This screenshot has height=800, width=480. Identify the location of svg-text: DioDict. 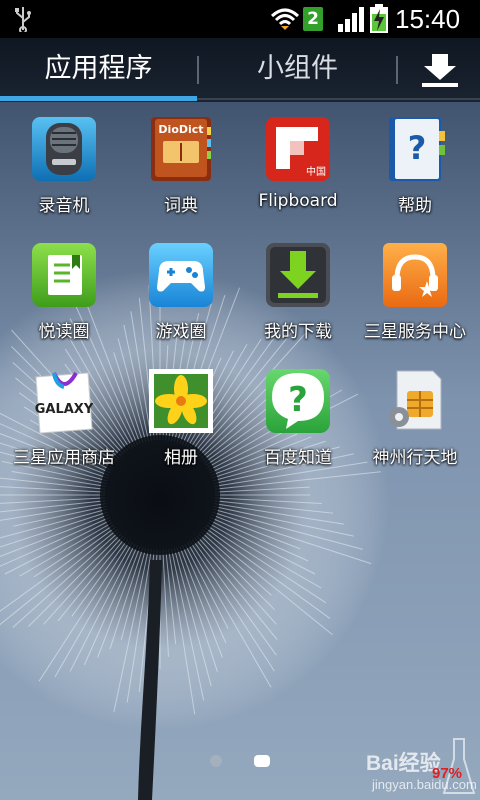
(180, 129).